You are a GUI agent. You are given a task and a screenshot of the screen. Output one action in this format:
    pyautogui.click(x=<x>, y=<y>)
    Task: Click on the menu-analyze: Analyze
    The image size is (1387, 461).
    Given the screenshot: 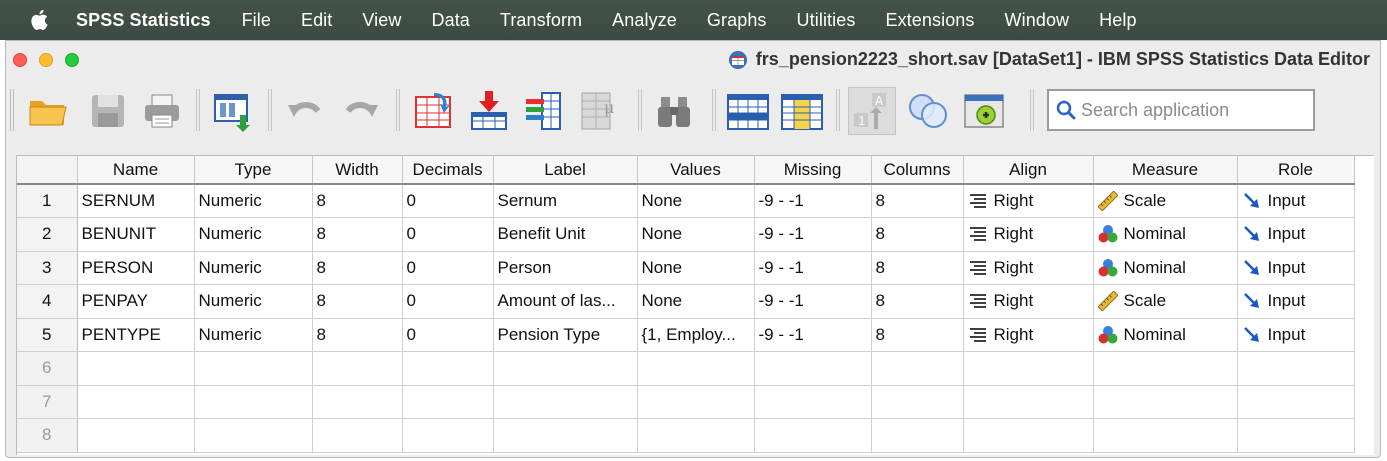 What is the action you would take?
    pyautogui.click(x=644, y=20)
    